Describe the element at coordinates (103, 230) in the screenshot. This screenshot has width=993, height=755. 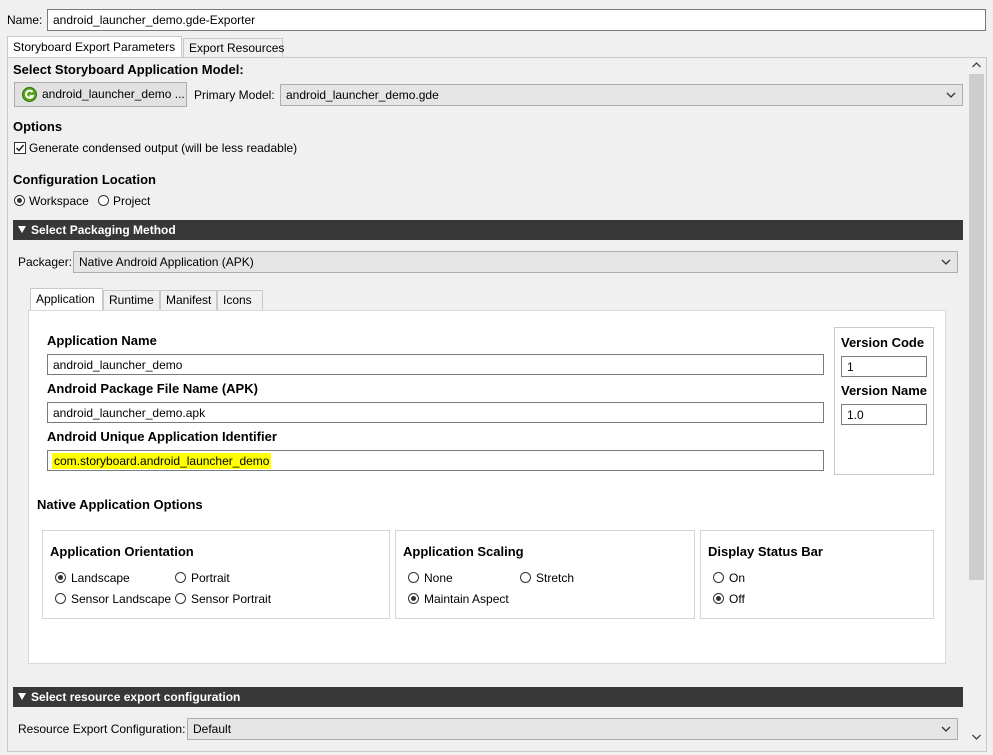
I see `packaging-section-title: Select Packaging Method` at that location.